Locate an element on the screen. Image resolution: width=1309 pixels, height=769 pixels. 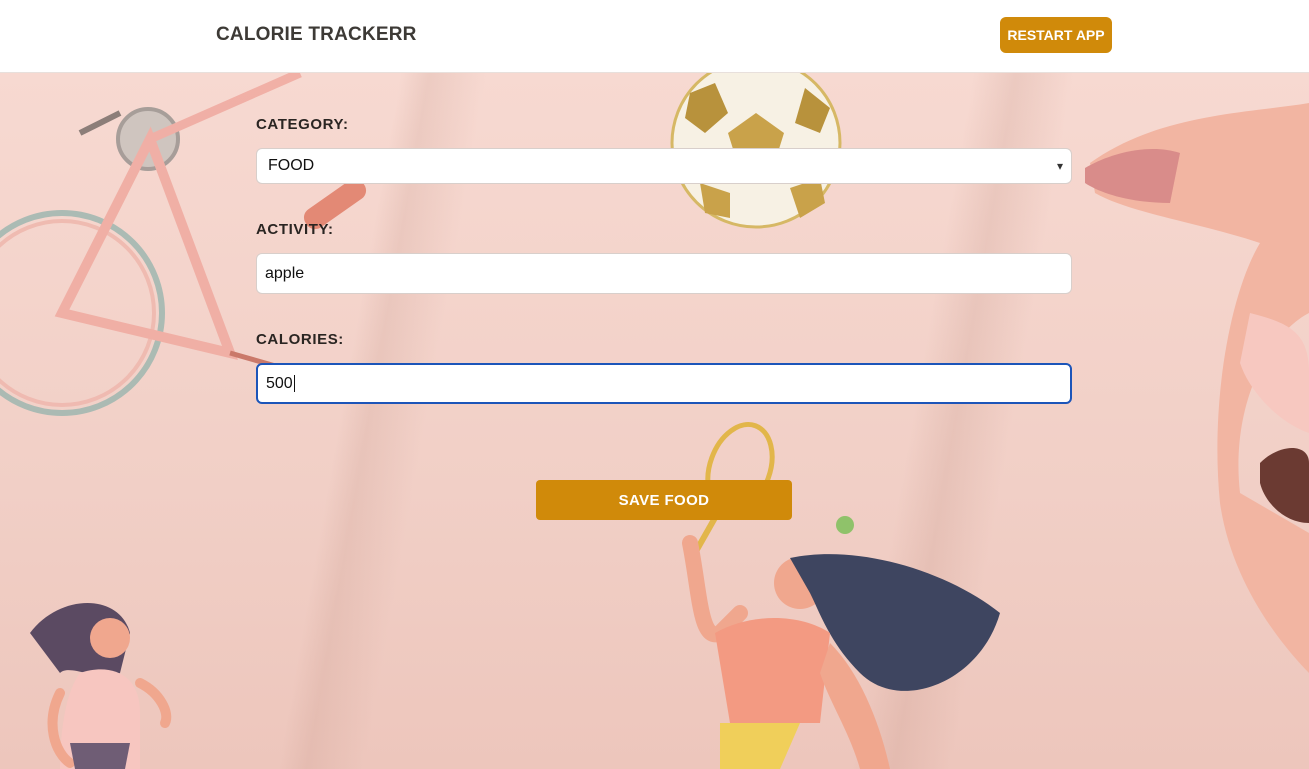
activity-input: apple is located at coordinates (664, 273).